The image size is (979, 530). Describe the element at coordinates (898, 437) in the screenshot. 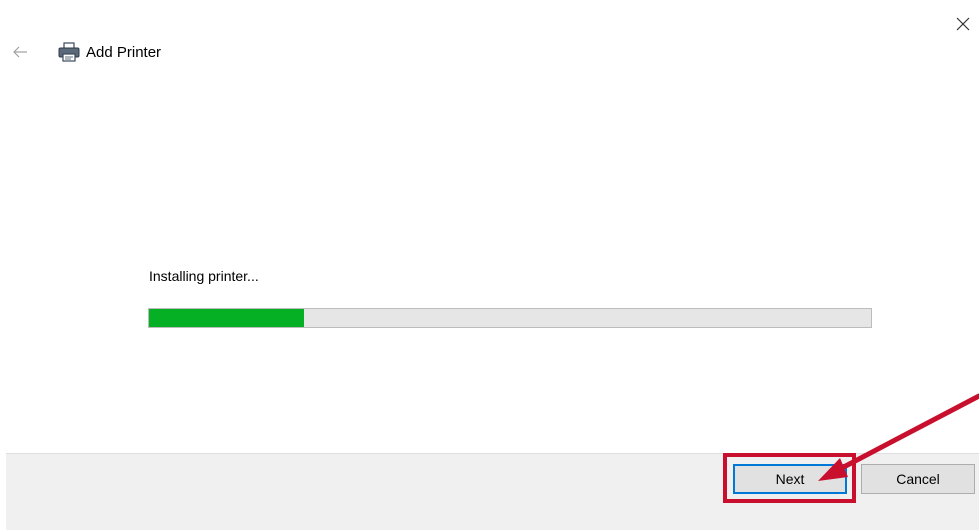

I see `annotation-arrow` at that location.